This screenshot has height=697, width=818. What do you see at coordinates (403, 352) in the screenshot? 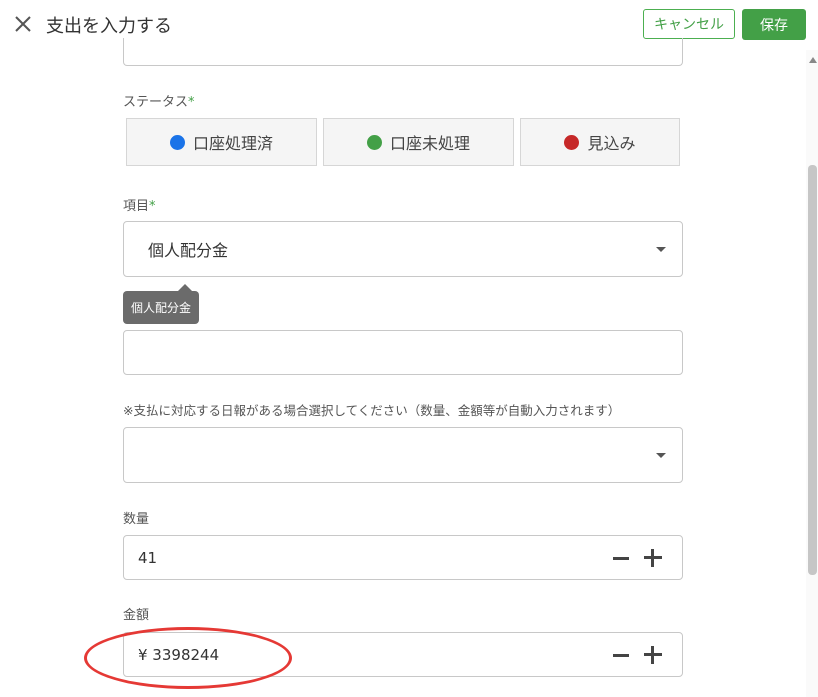
I see `text-input` at bounding box center [403, 352].